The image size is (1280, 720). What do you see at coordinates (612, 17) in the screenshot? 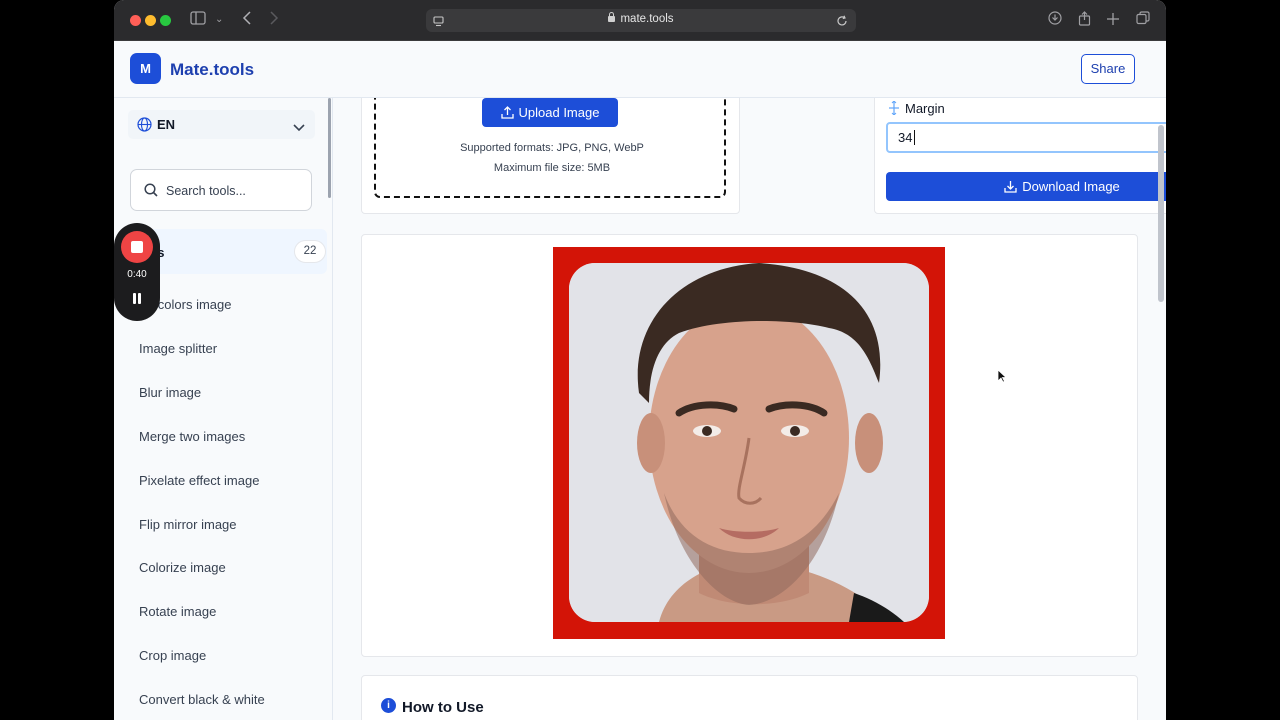
I see `lock-icon` at bounding box center [612, 17].